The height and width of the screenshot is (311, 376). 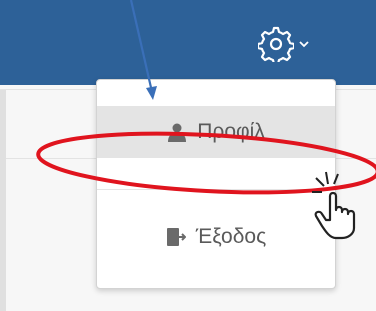 I want to click on menu-item-profile: Προφίλ, so click(x=216, y=132).